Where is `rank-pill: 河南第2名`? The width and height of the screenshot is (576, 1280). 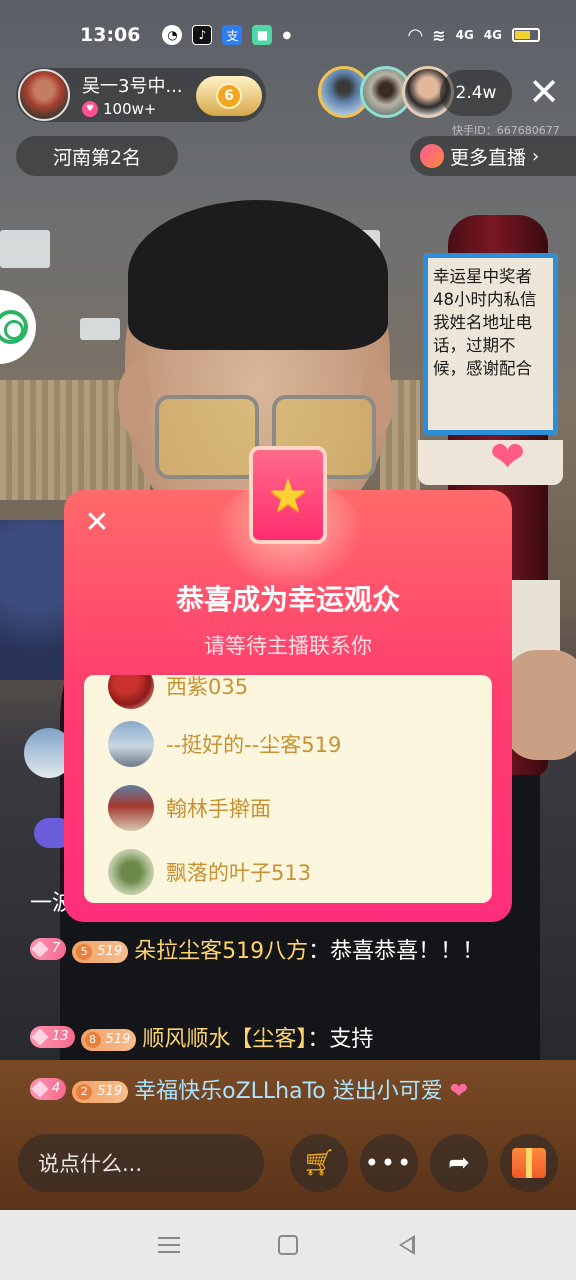 rank-pill: 河南第2名 is located at coordinates (97, 156).